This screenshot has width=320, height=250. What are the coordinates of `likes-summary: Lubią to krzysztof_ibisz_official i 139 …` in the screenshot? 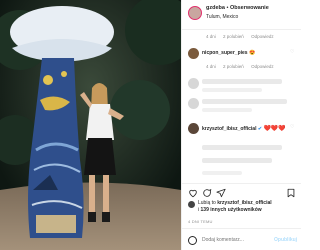 It's located at (235, 206).